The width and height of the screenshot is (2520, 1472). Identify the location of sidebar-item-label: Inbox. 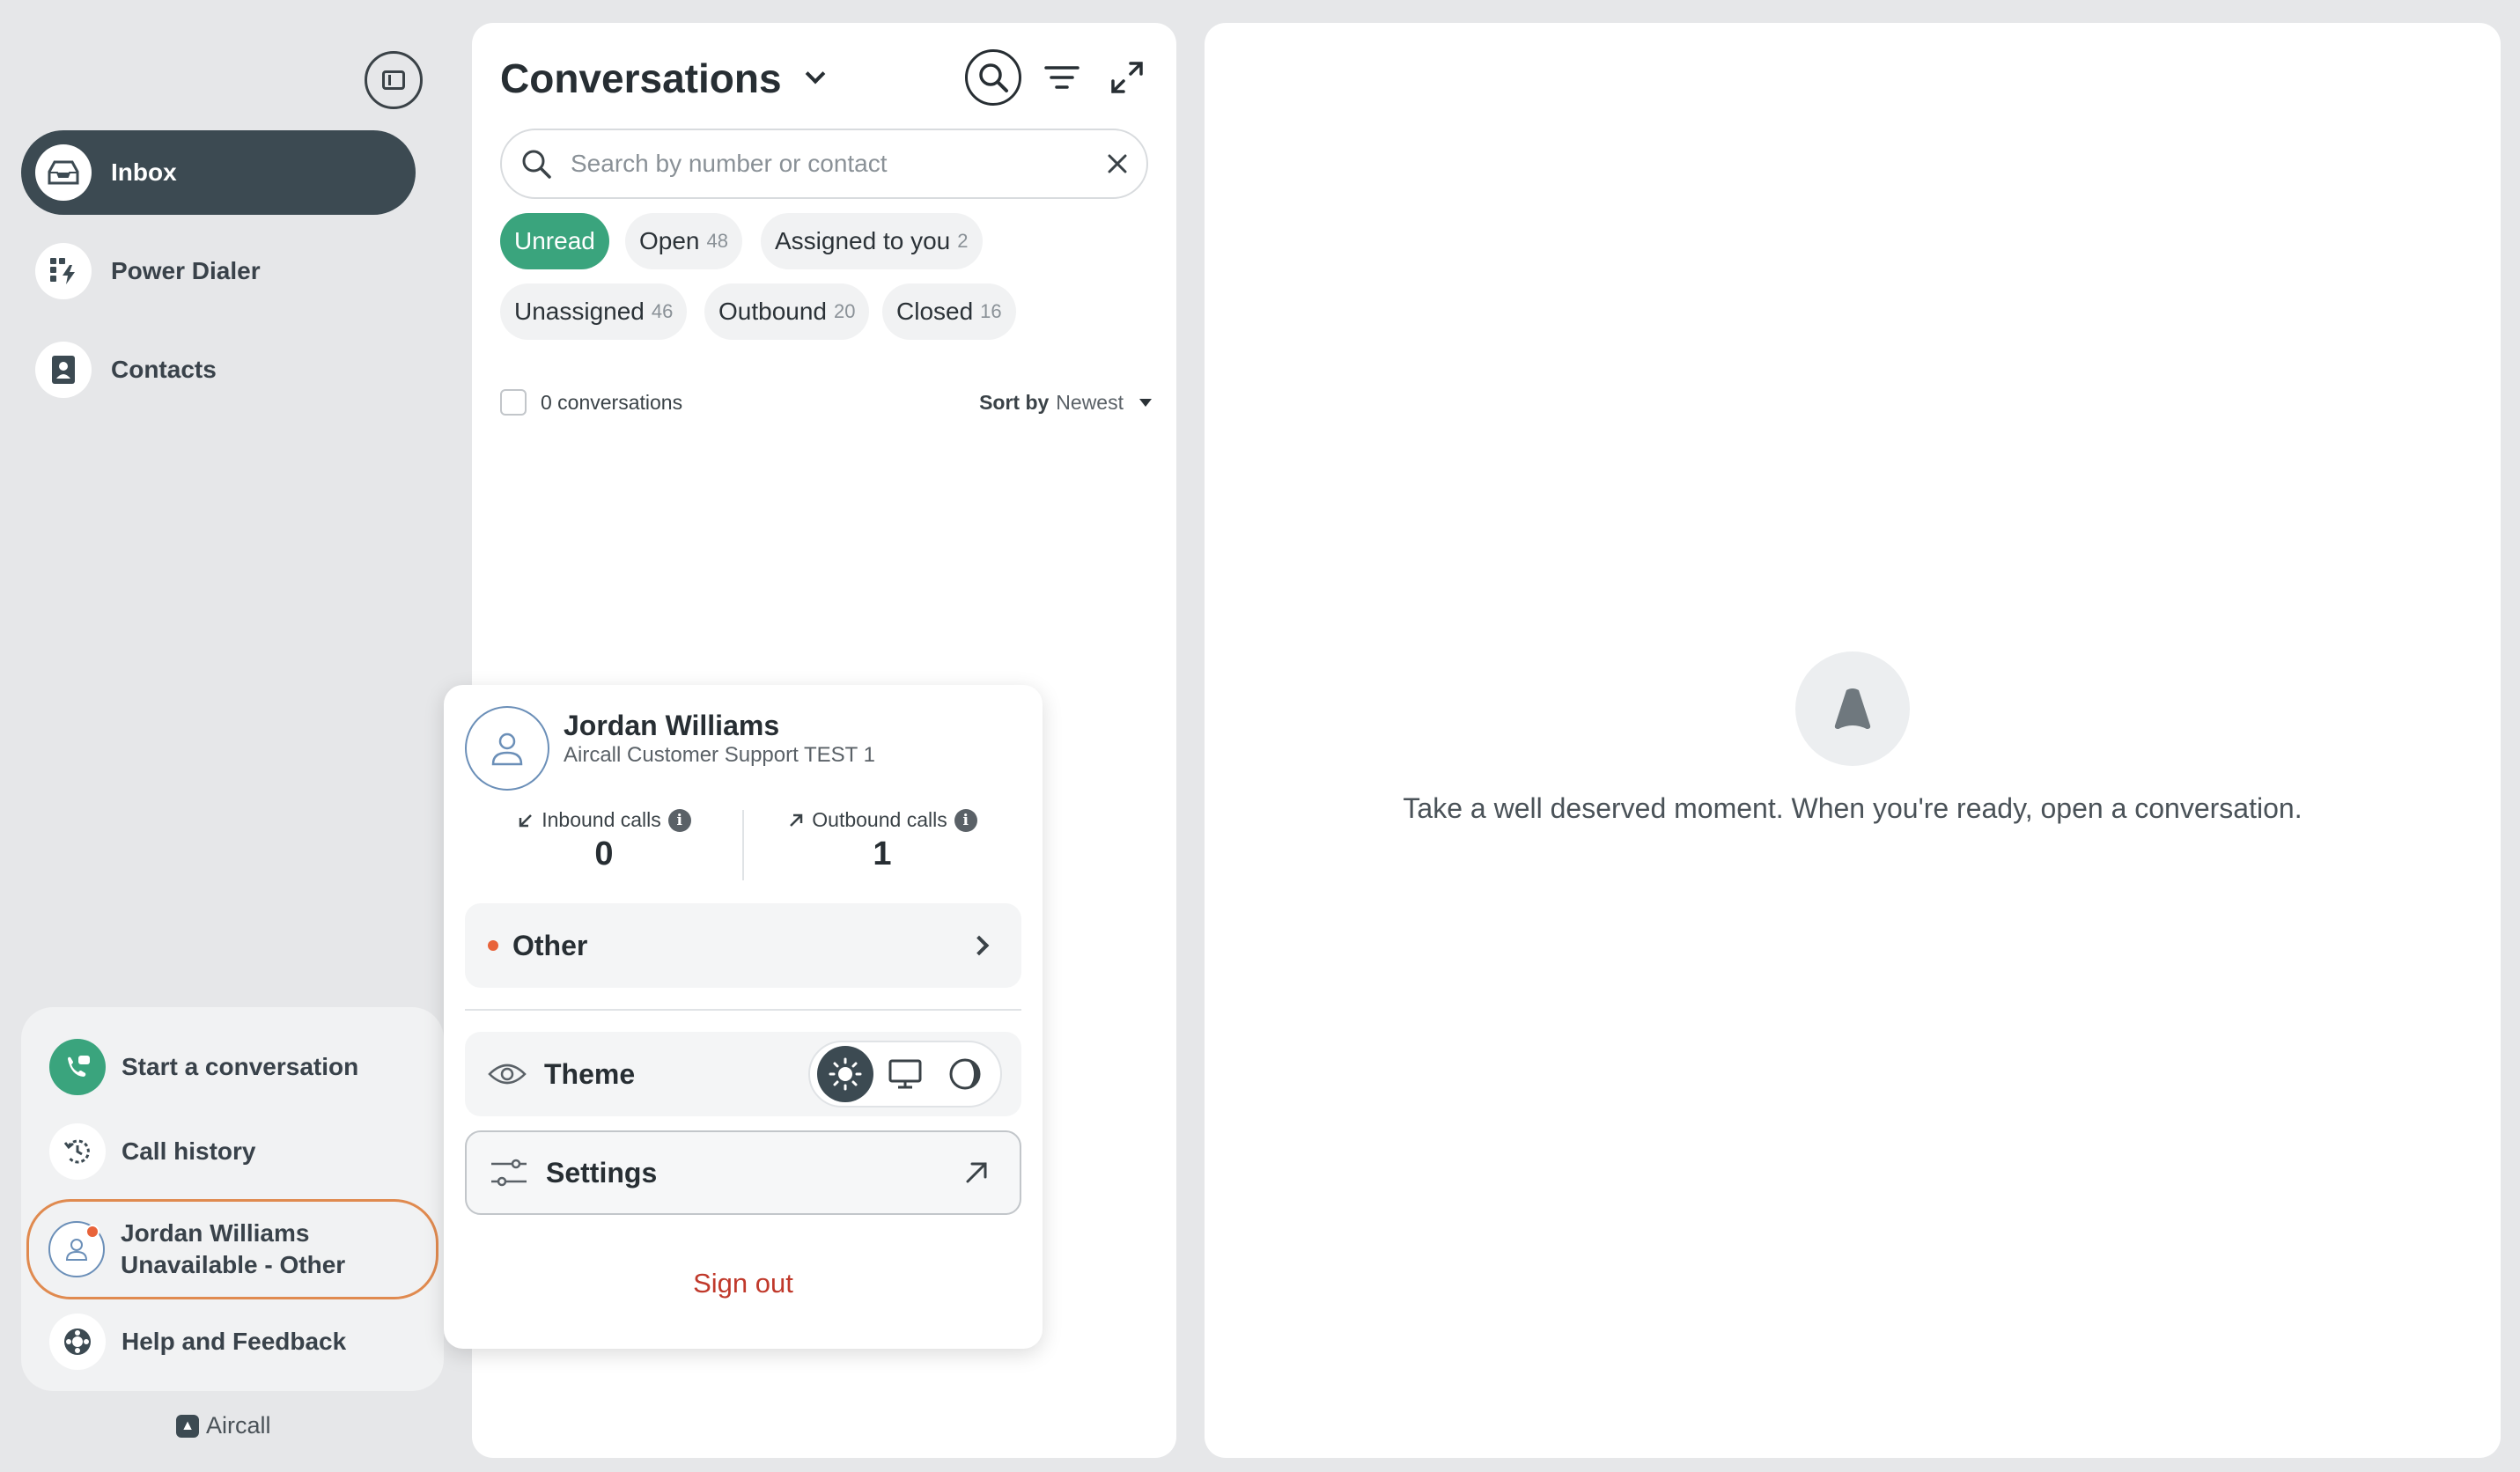
(144, 172).